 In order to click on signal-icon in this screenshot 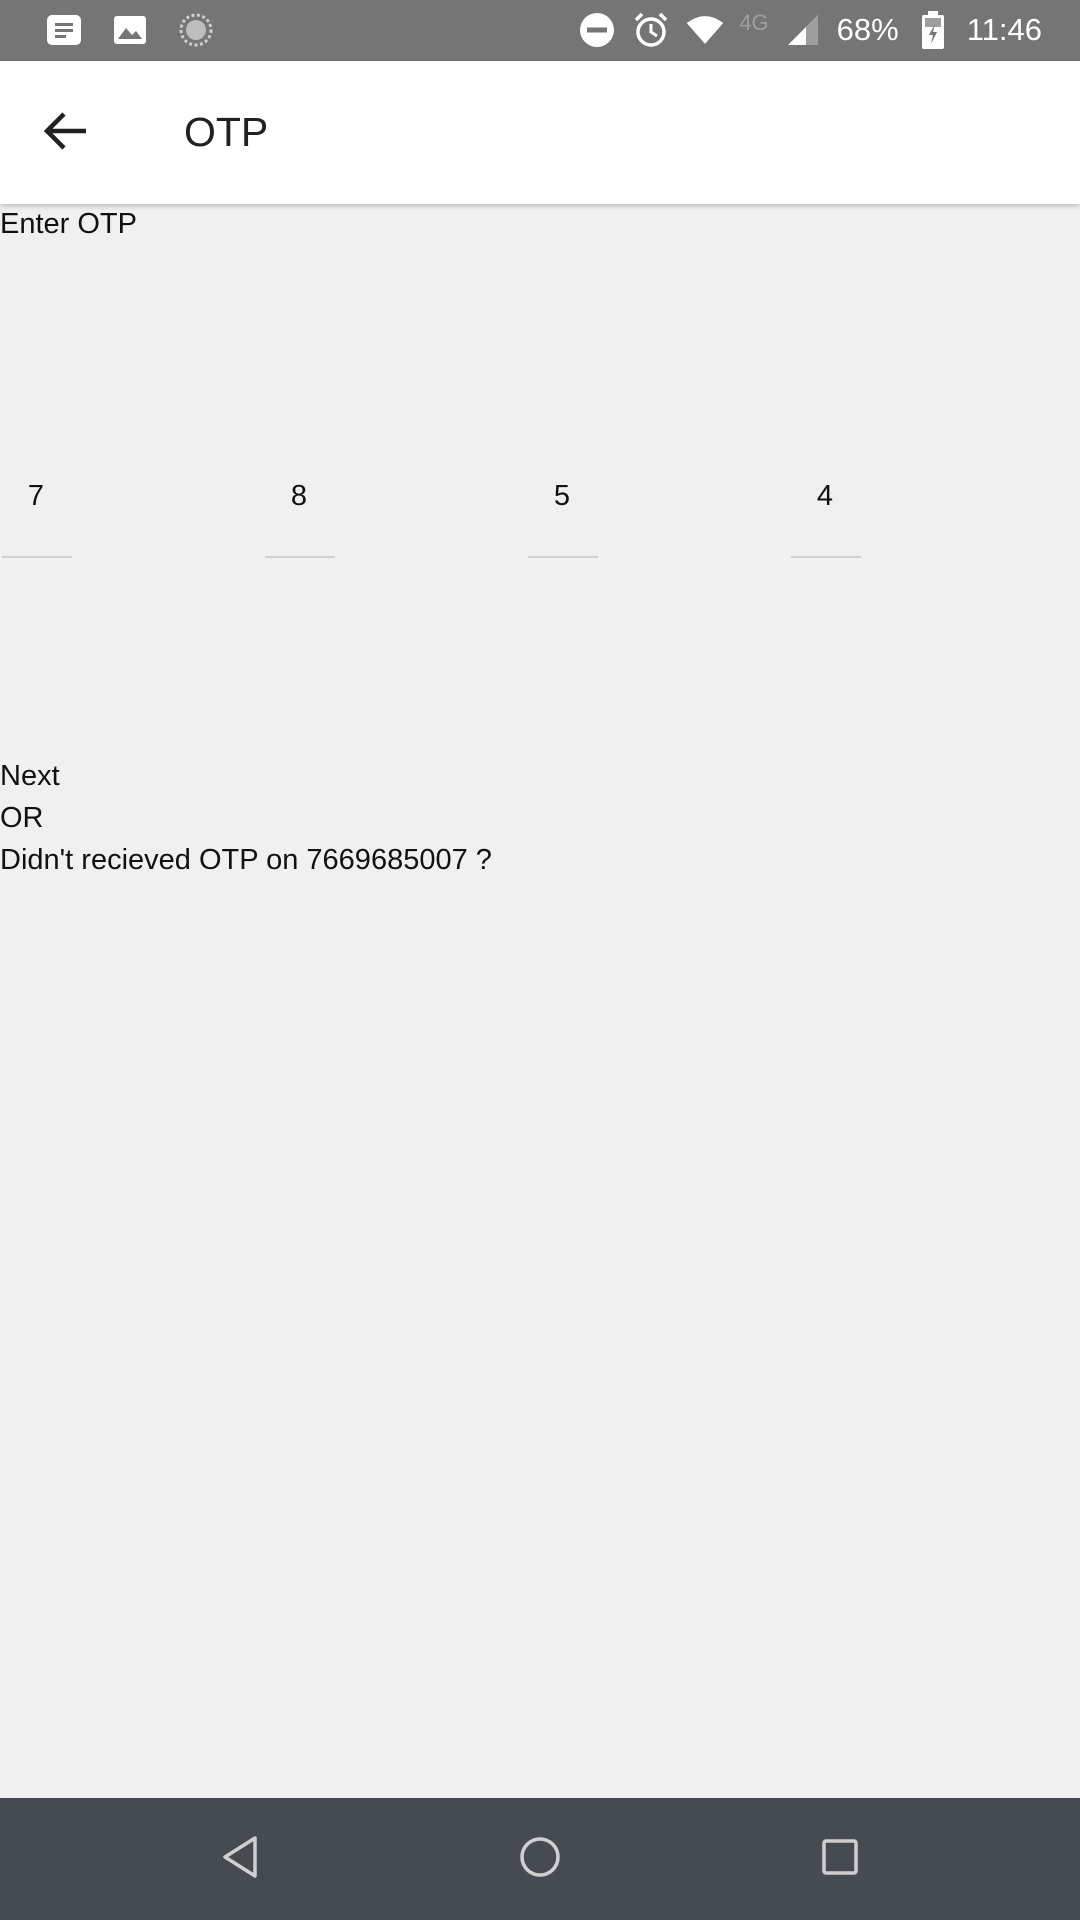, I will do `click(803, 30)`.